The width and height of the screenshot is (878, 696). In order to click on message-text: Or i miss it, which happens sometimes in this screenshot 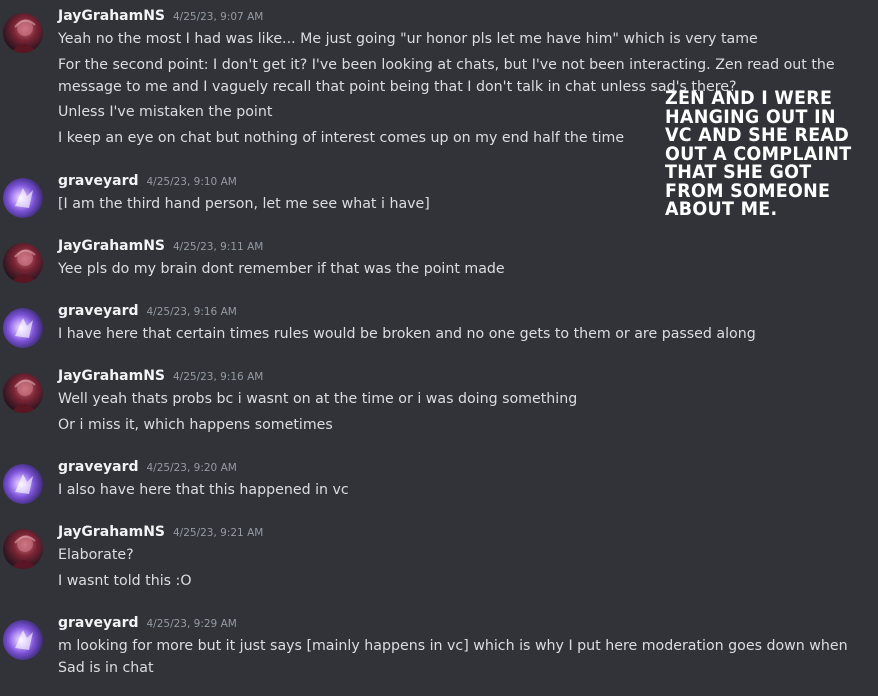, I will do `click(195, 425)`.